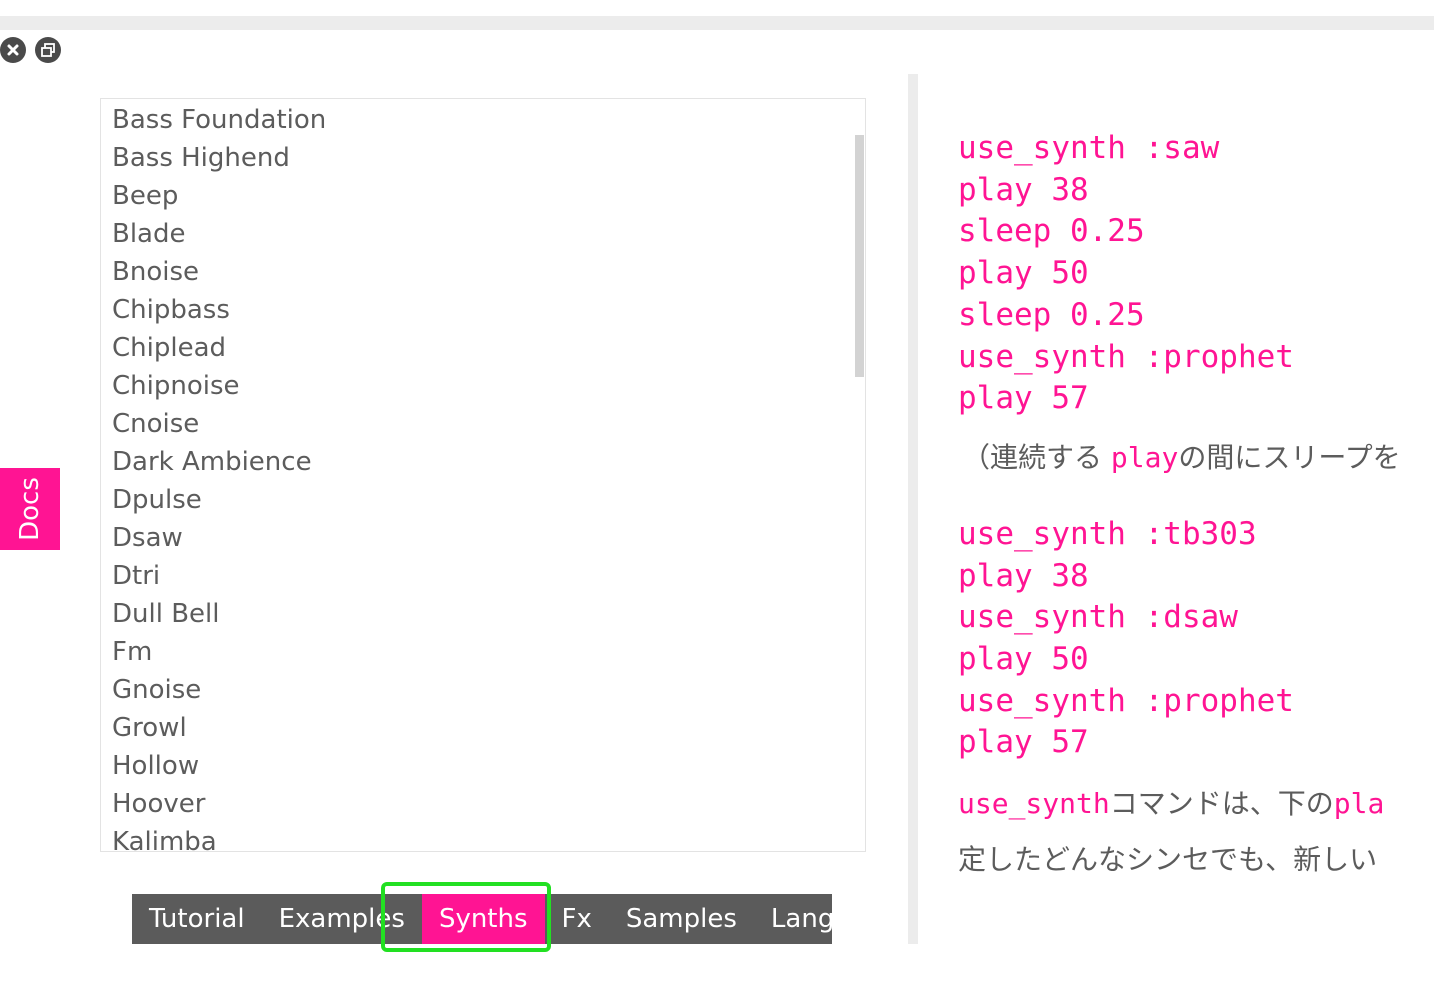  What do you see at coordinates (488, 272) in the screenshot?
I see `synth-list-item: Bnoise` at bounding box center [488, 272].